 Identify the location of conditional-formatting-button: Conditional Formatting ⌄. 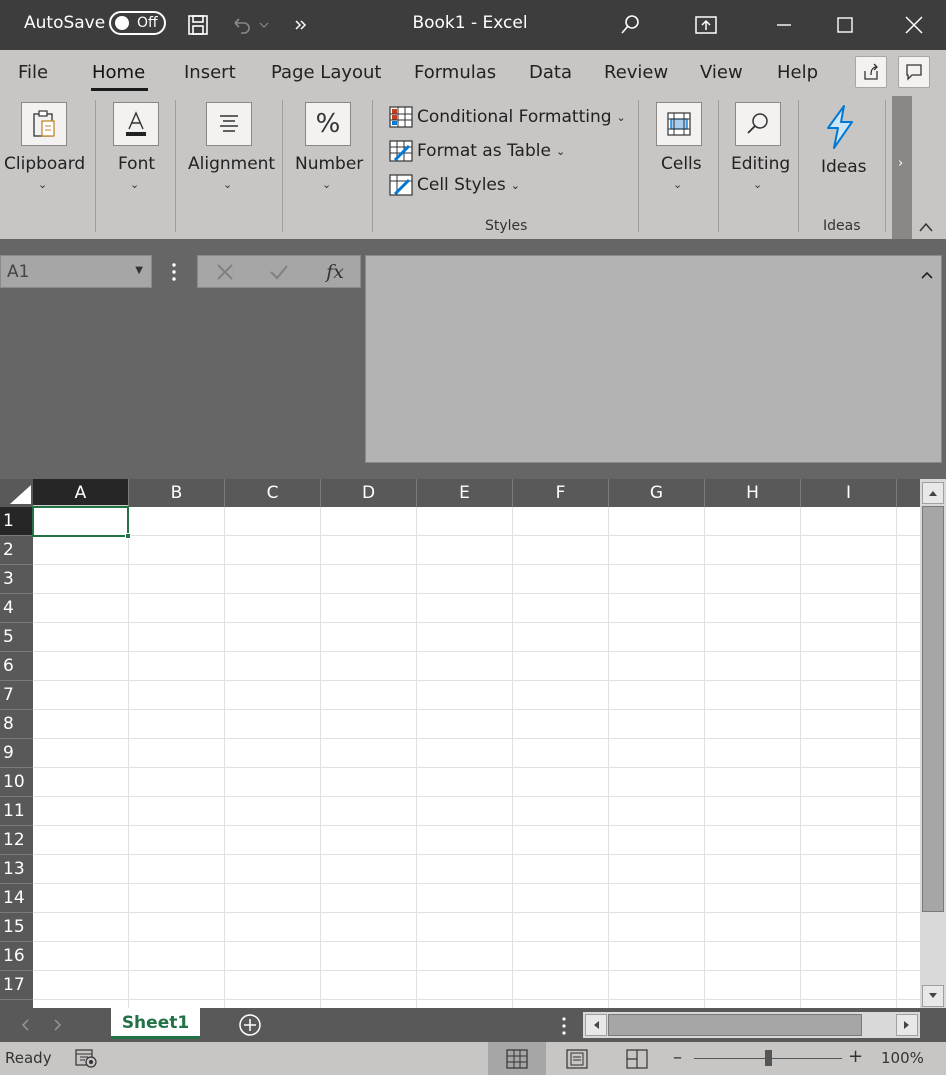
(507, 117).